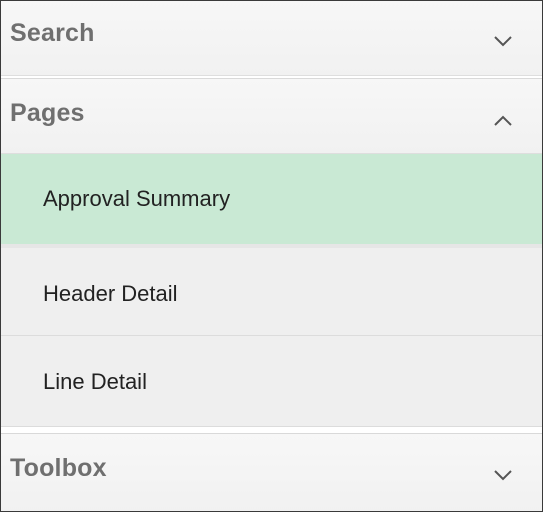  I want to click on chevron-up-icon, so click(503, 121).